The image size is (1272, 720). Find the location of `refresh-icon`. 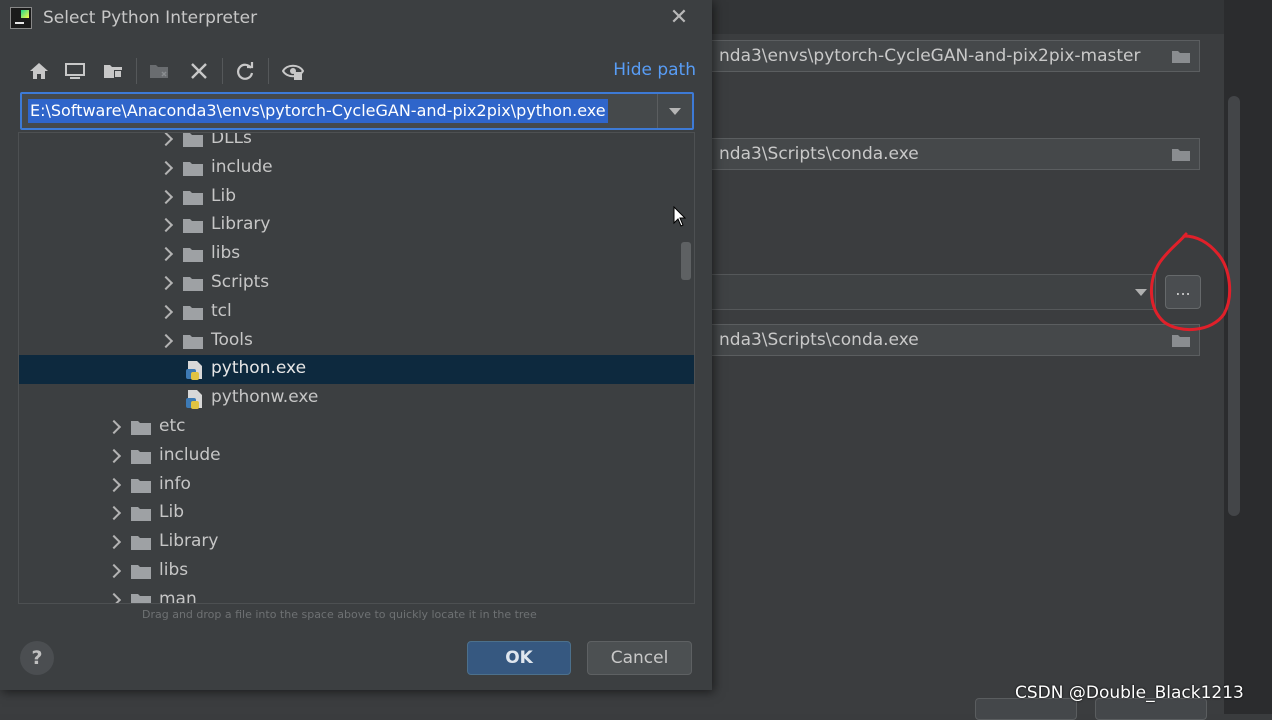

refresh-icon is located at coordinates (245, 71).